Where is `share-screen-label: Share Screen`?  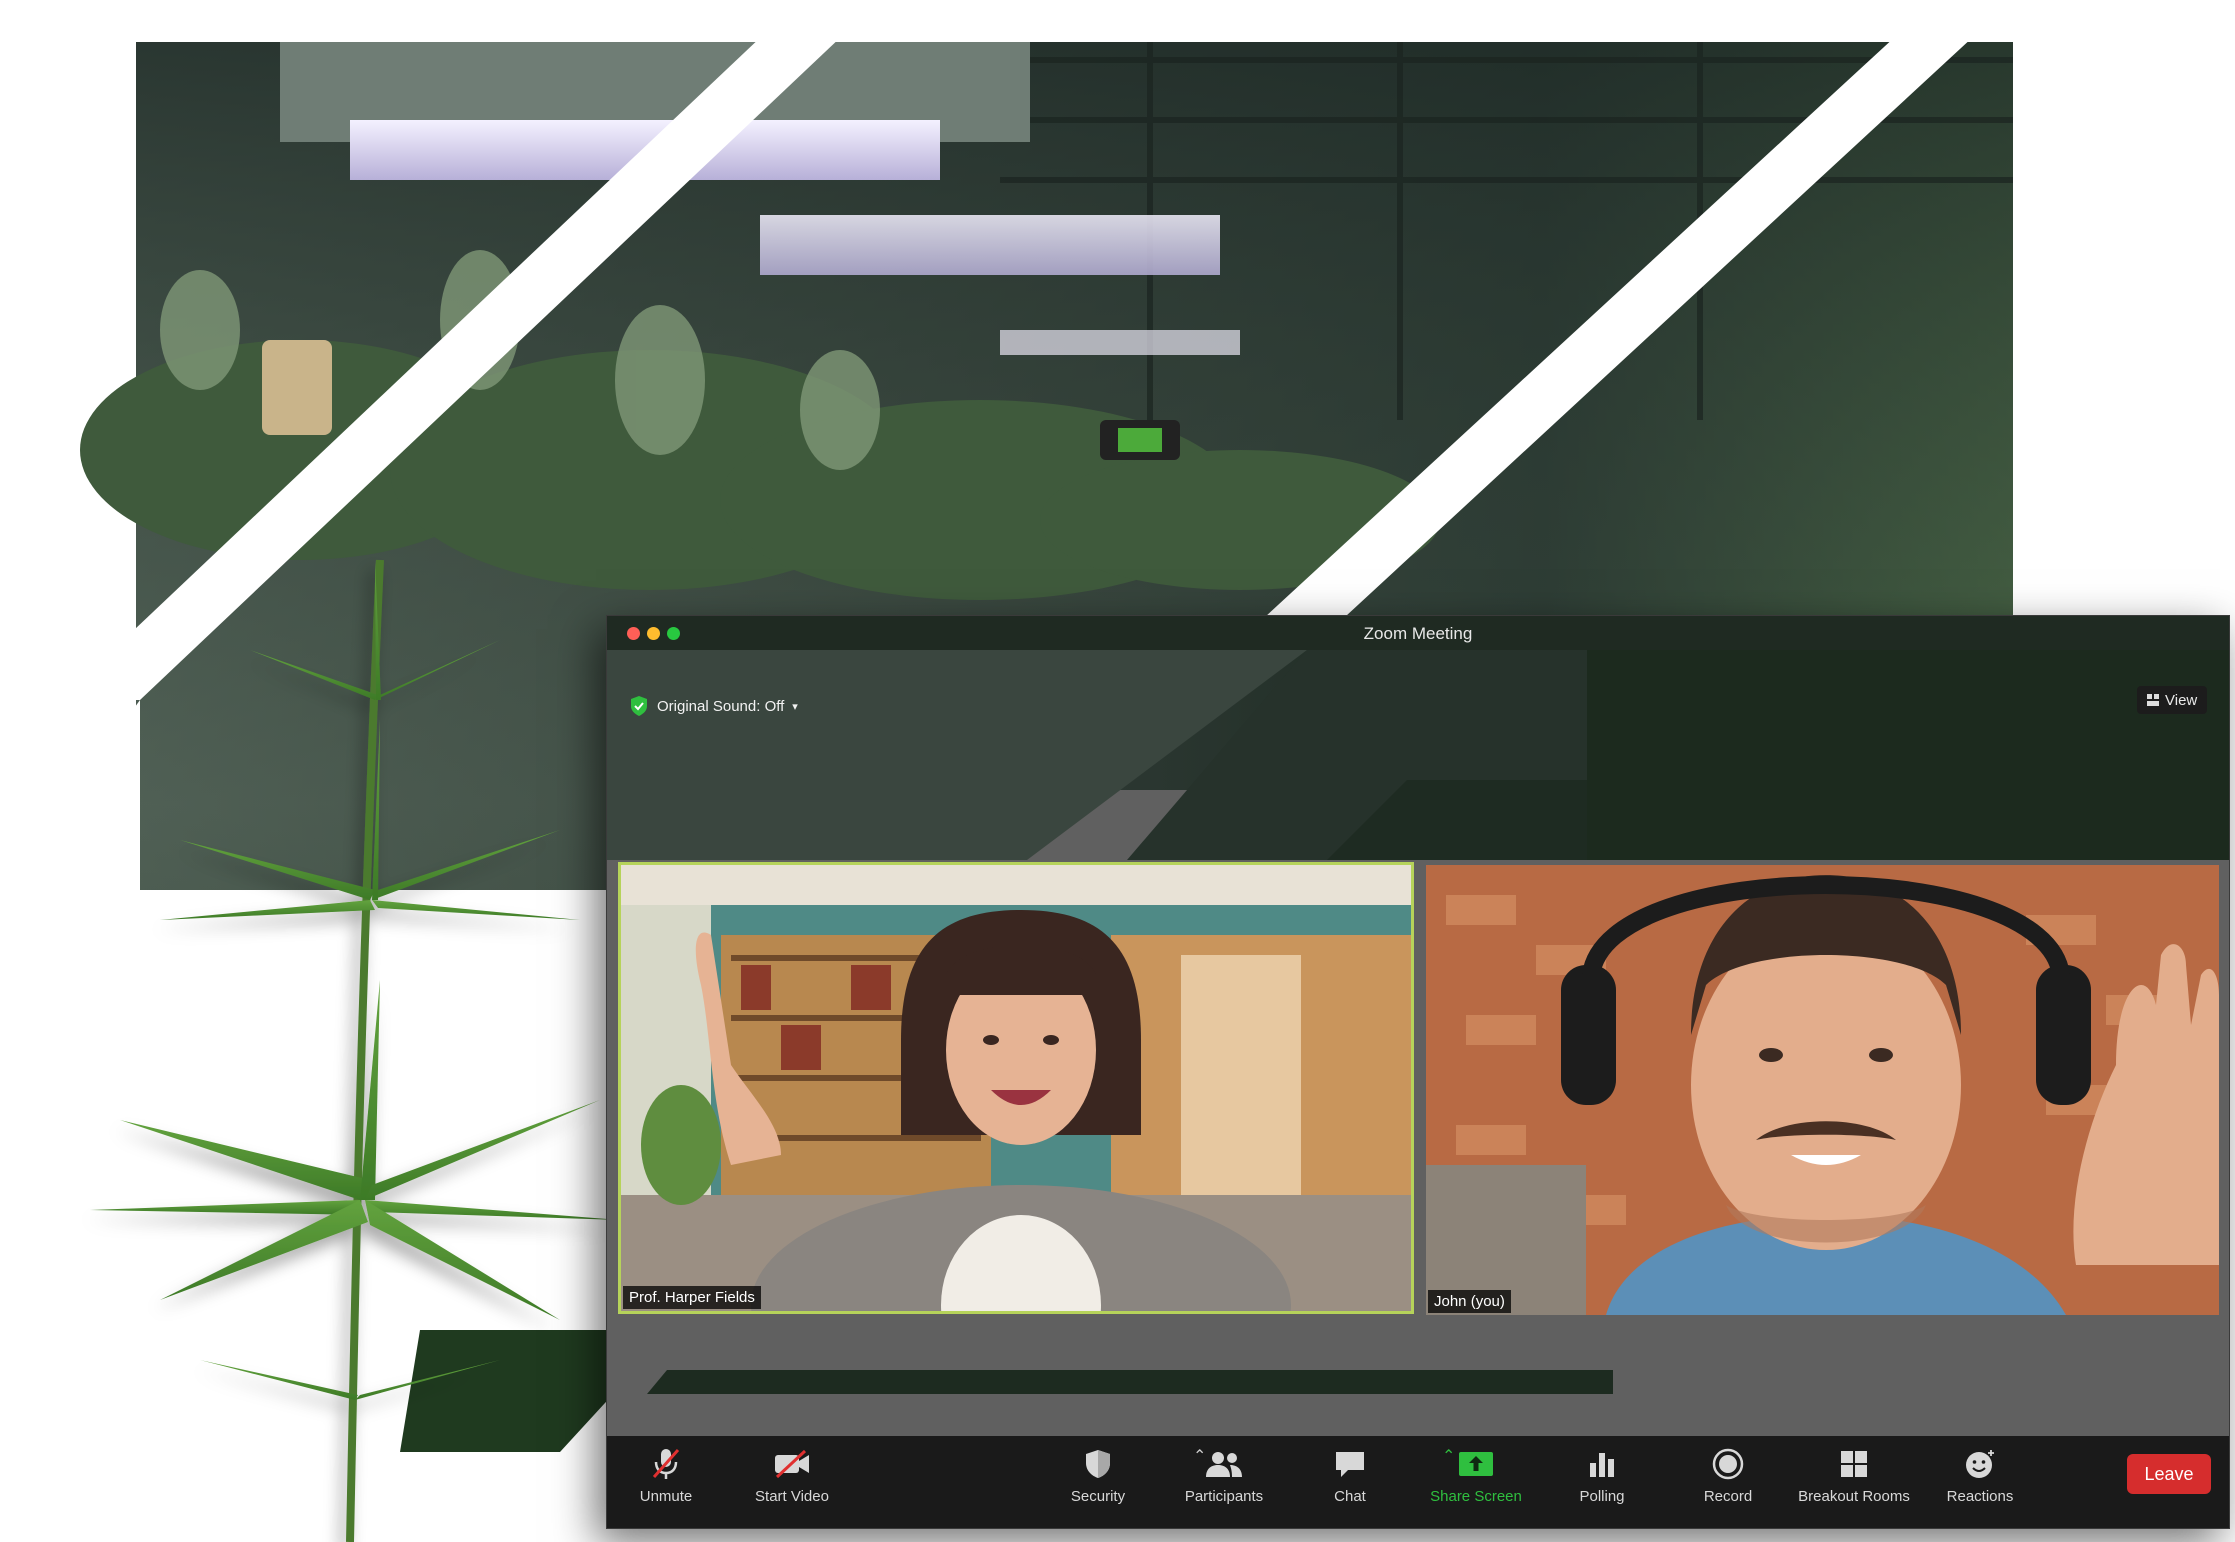 share-screen-label: Share Screen is located at coordinates (1476, 1496).